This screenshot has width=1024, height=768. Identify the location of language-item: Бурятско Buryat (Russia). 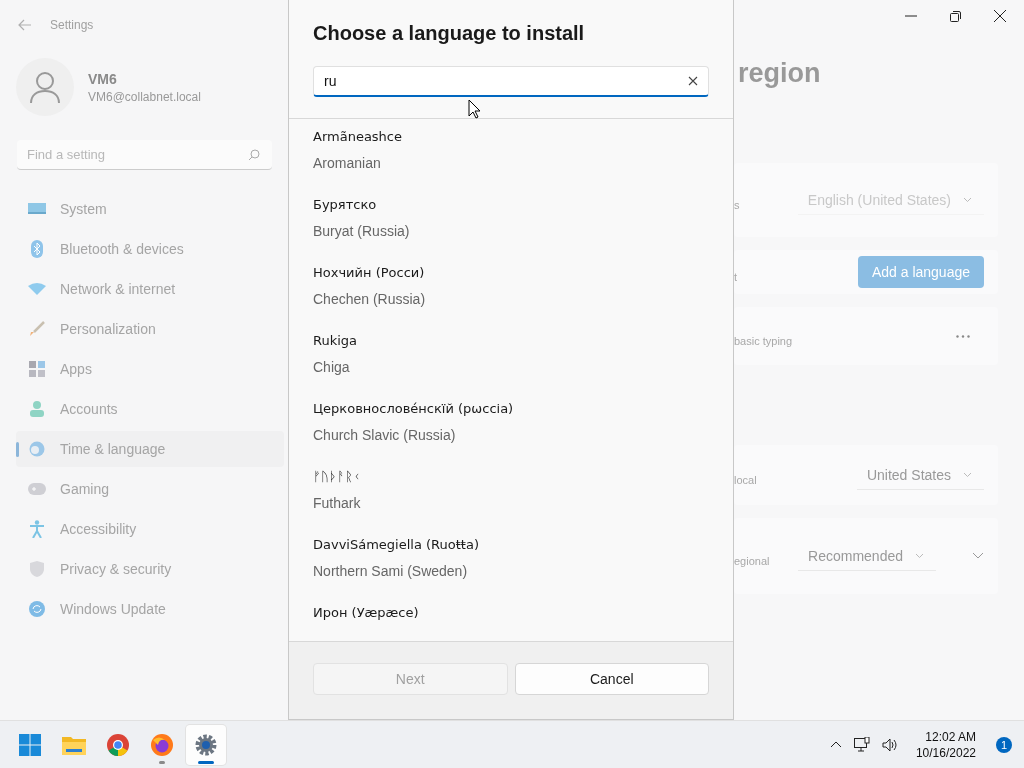
(511, 231).